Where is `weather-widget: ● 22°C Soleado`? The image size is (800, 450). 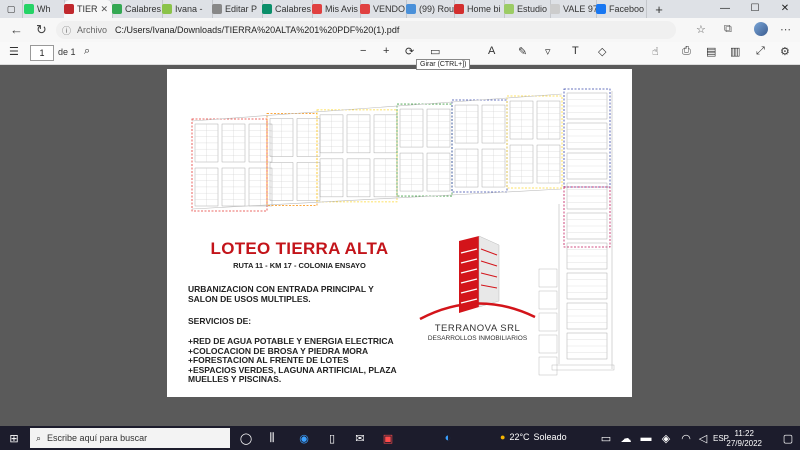
weather-widget: ● 22°C Soleado is located at coordinates (533, 437).